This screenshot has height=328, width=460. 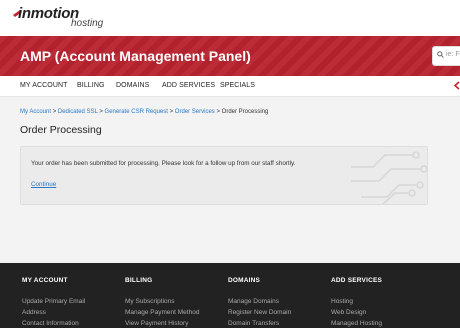 I want to click on breadcrumb-link-dedicated-ssl: Dedicated SSL, so click(x=78, y=112).